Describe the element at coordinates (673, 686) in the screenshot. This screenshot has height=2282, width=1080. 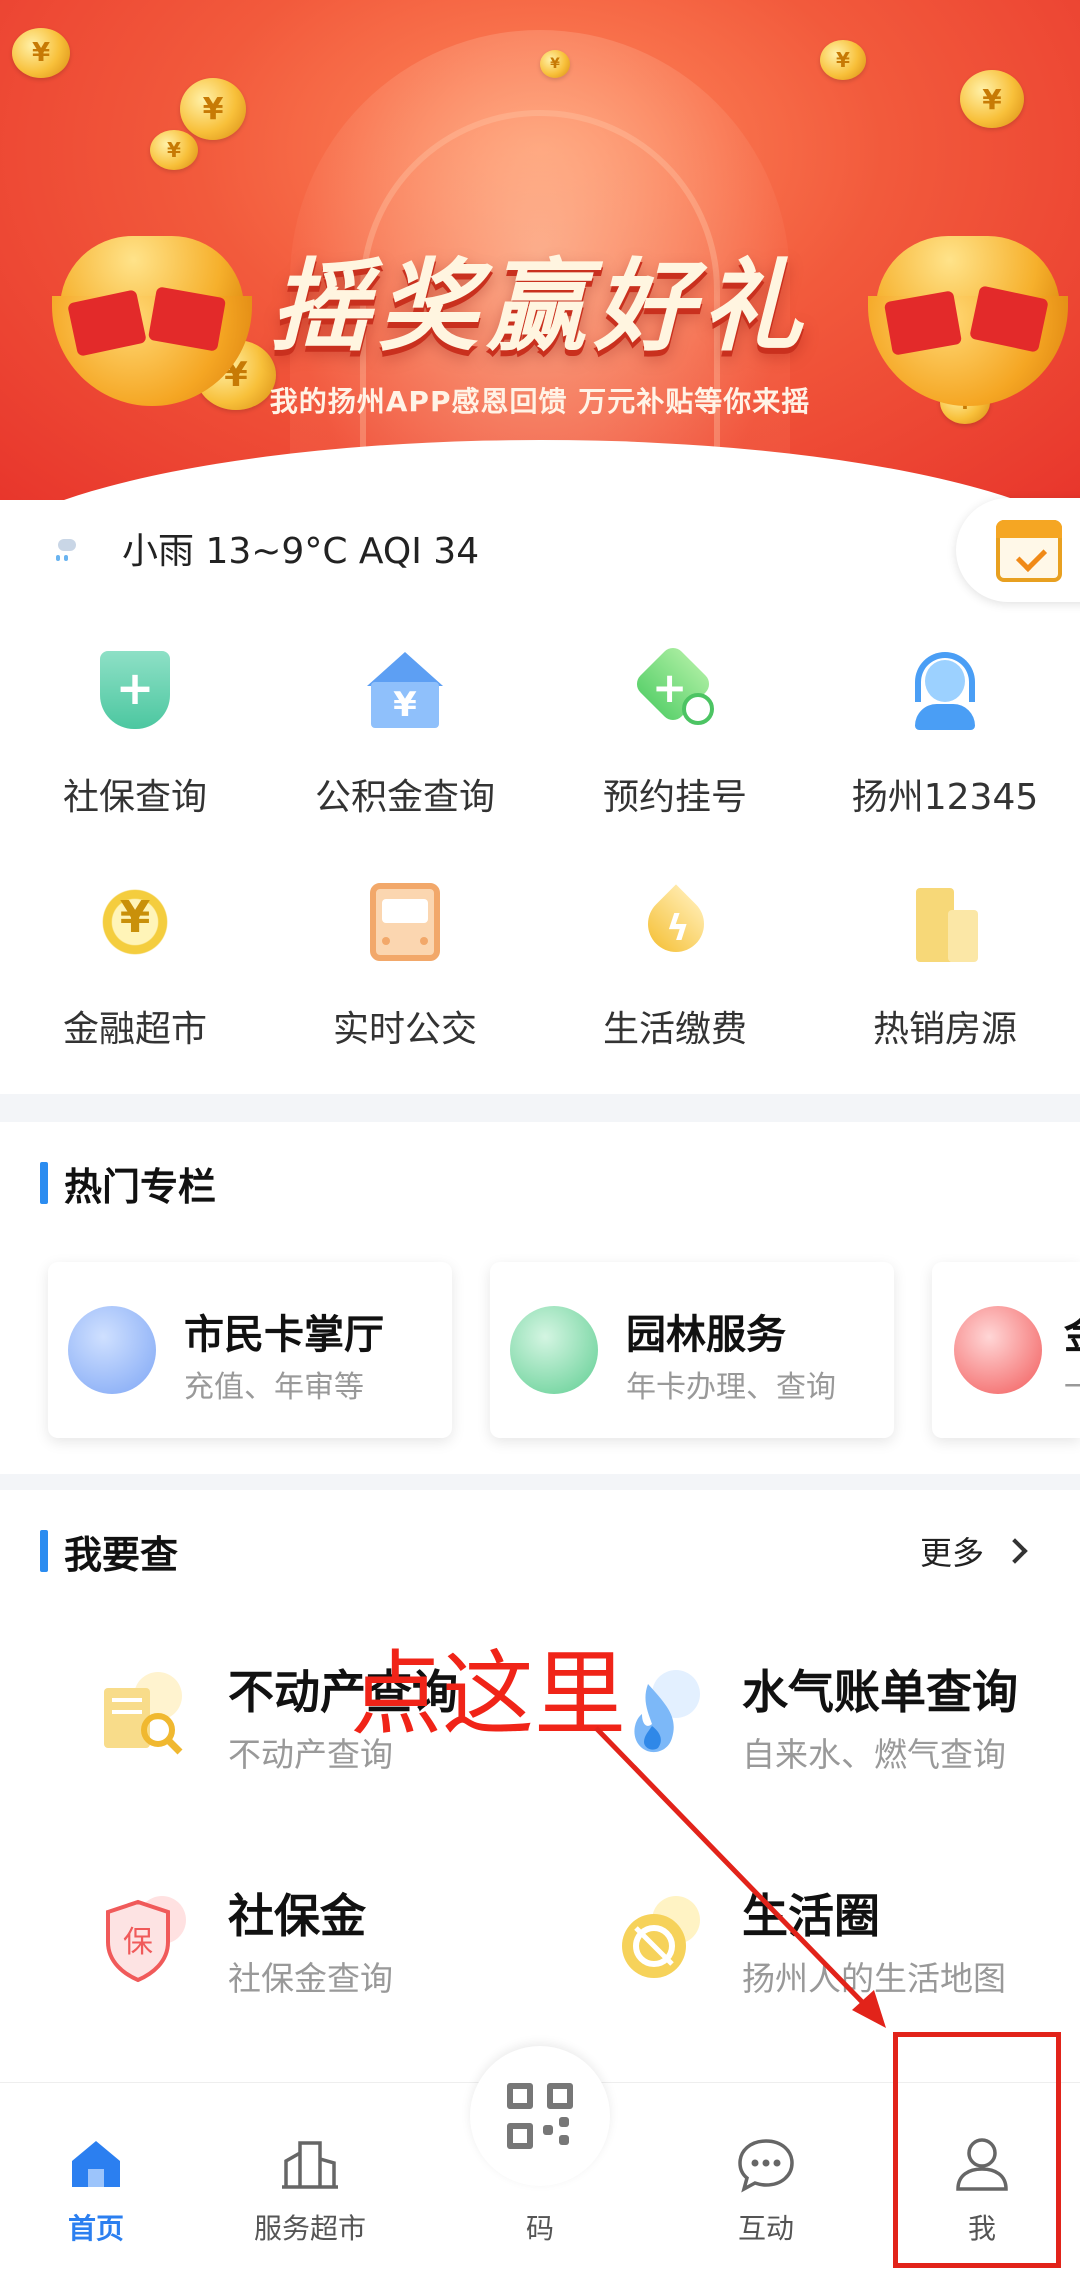
I see `appointment-icon: +` at that location.